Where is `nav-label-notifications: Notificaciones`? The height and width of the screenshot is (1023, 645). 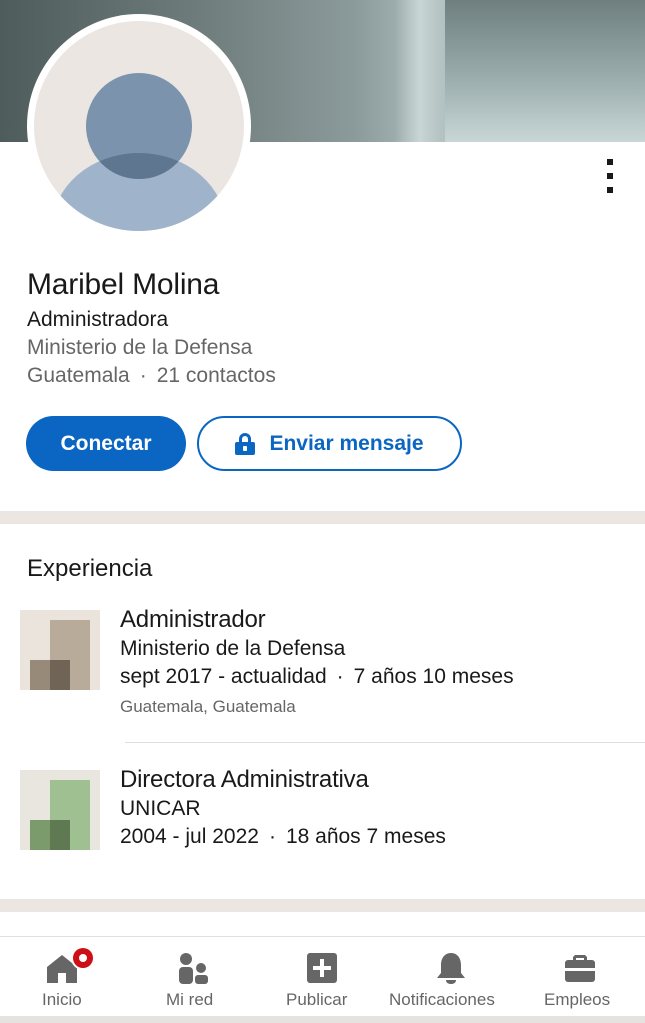
nav-label-notifications: Notificaciones is located at coordinates (442, 999).